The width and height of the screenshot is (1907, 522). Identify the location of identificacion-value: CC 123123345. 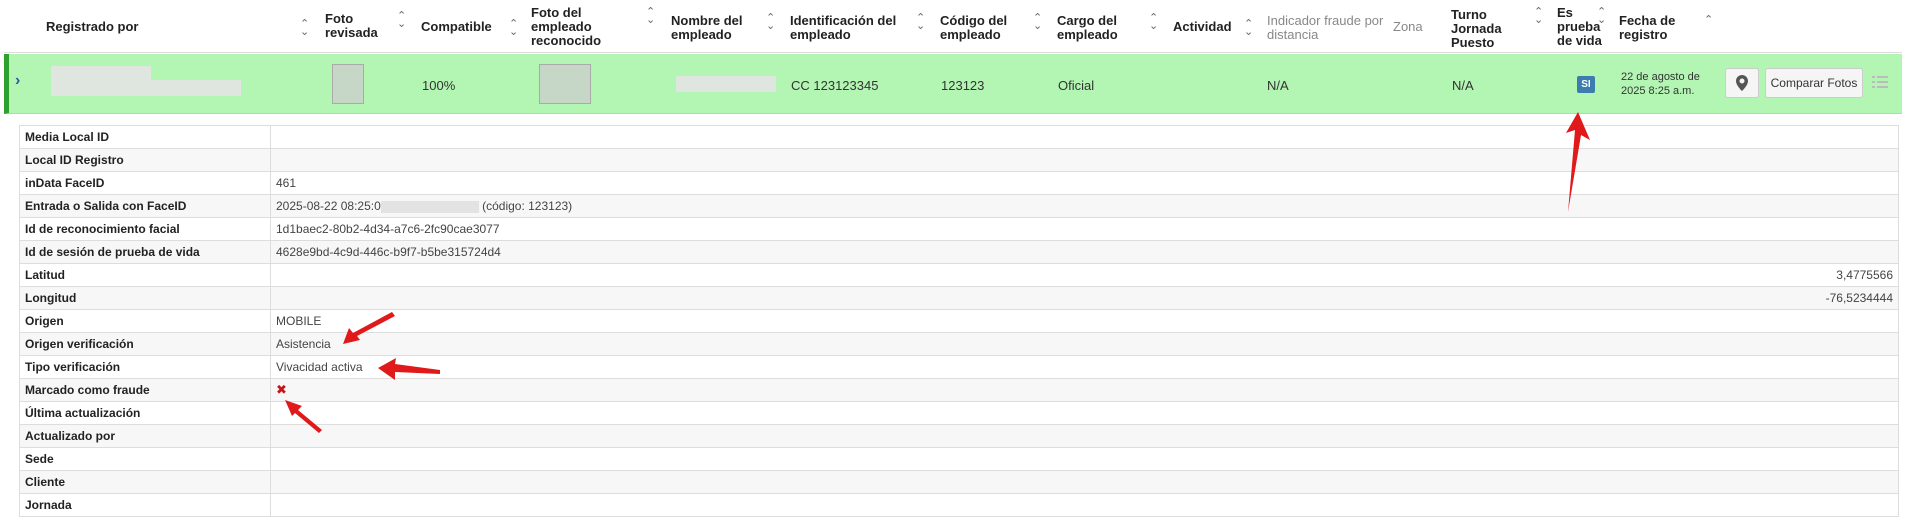
(835, 85).